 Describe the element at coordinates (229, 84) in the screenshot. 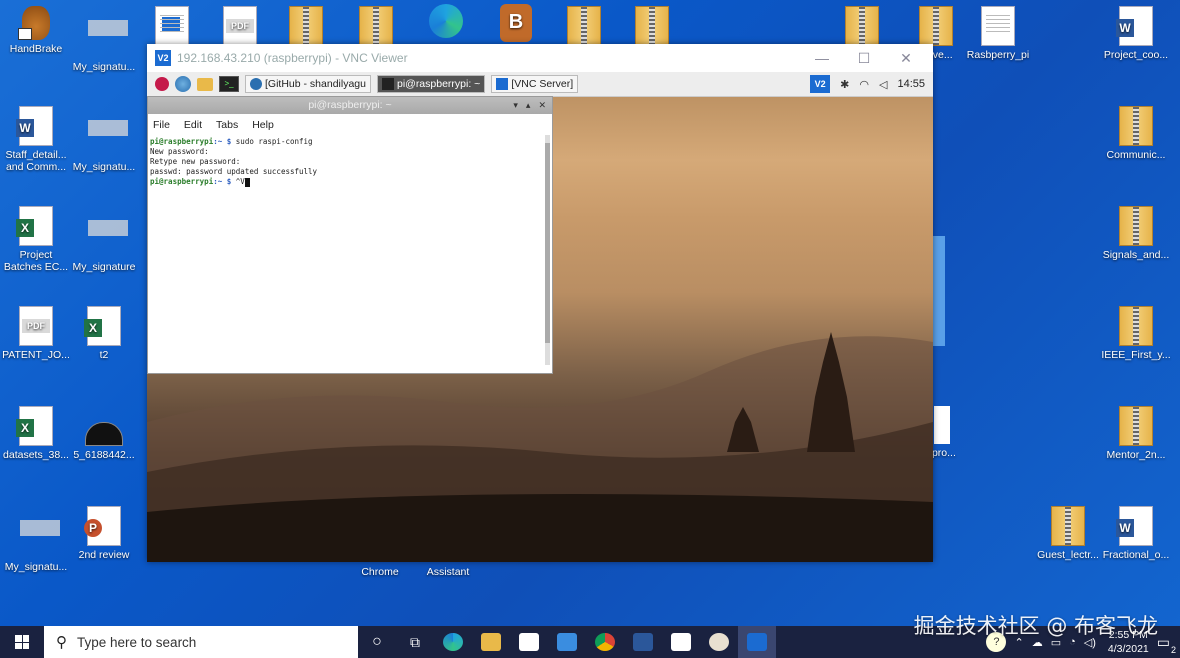

I see `terminal-launcher-icon: >_` at that location.